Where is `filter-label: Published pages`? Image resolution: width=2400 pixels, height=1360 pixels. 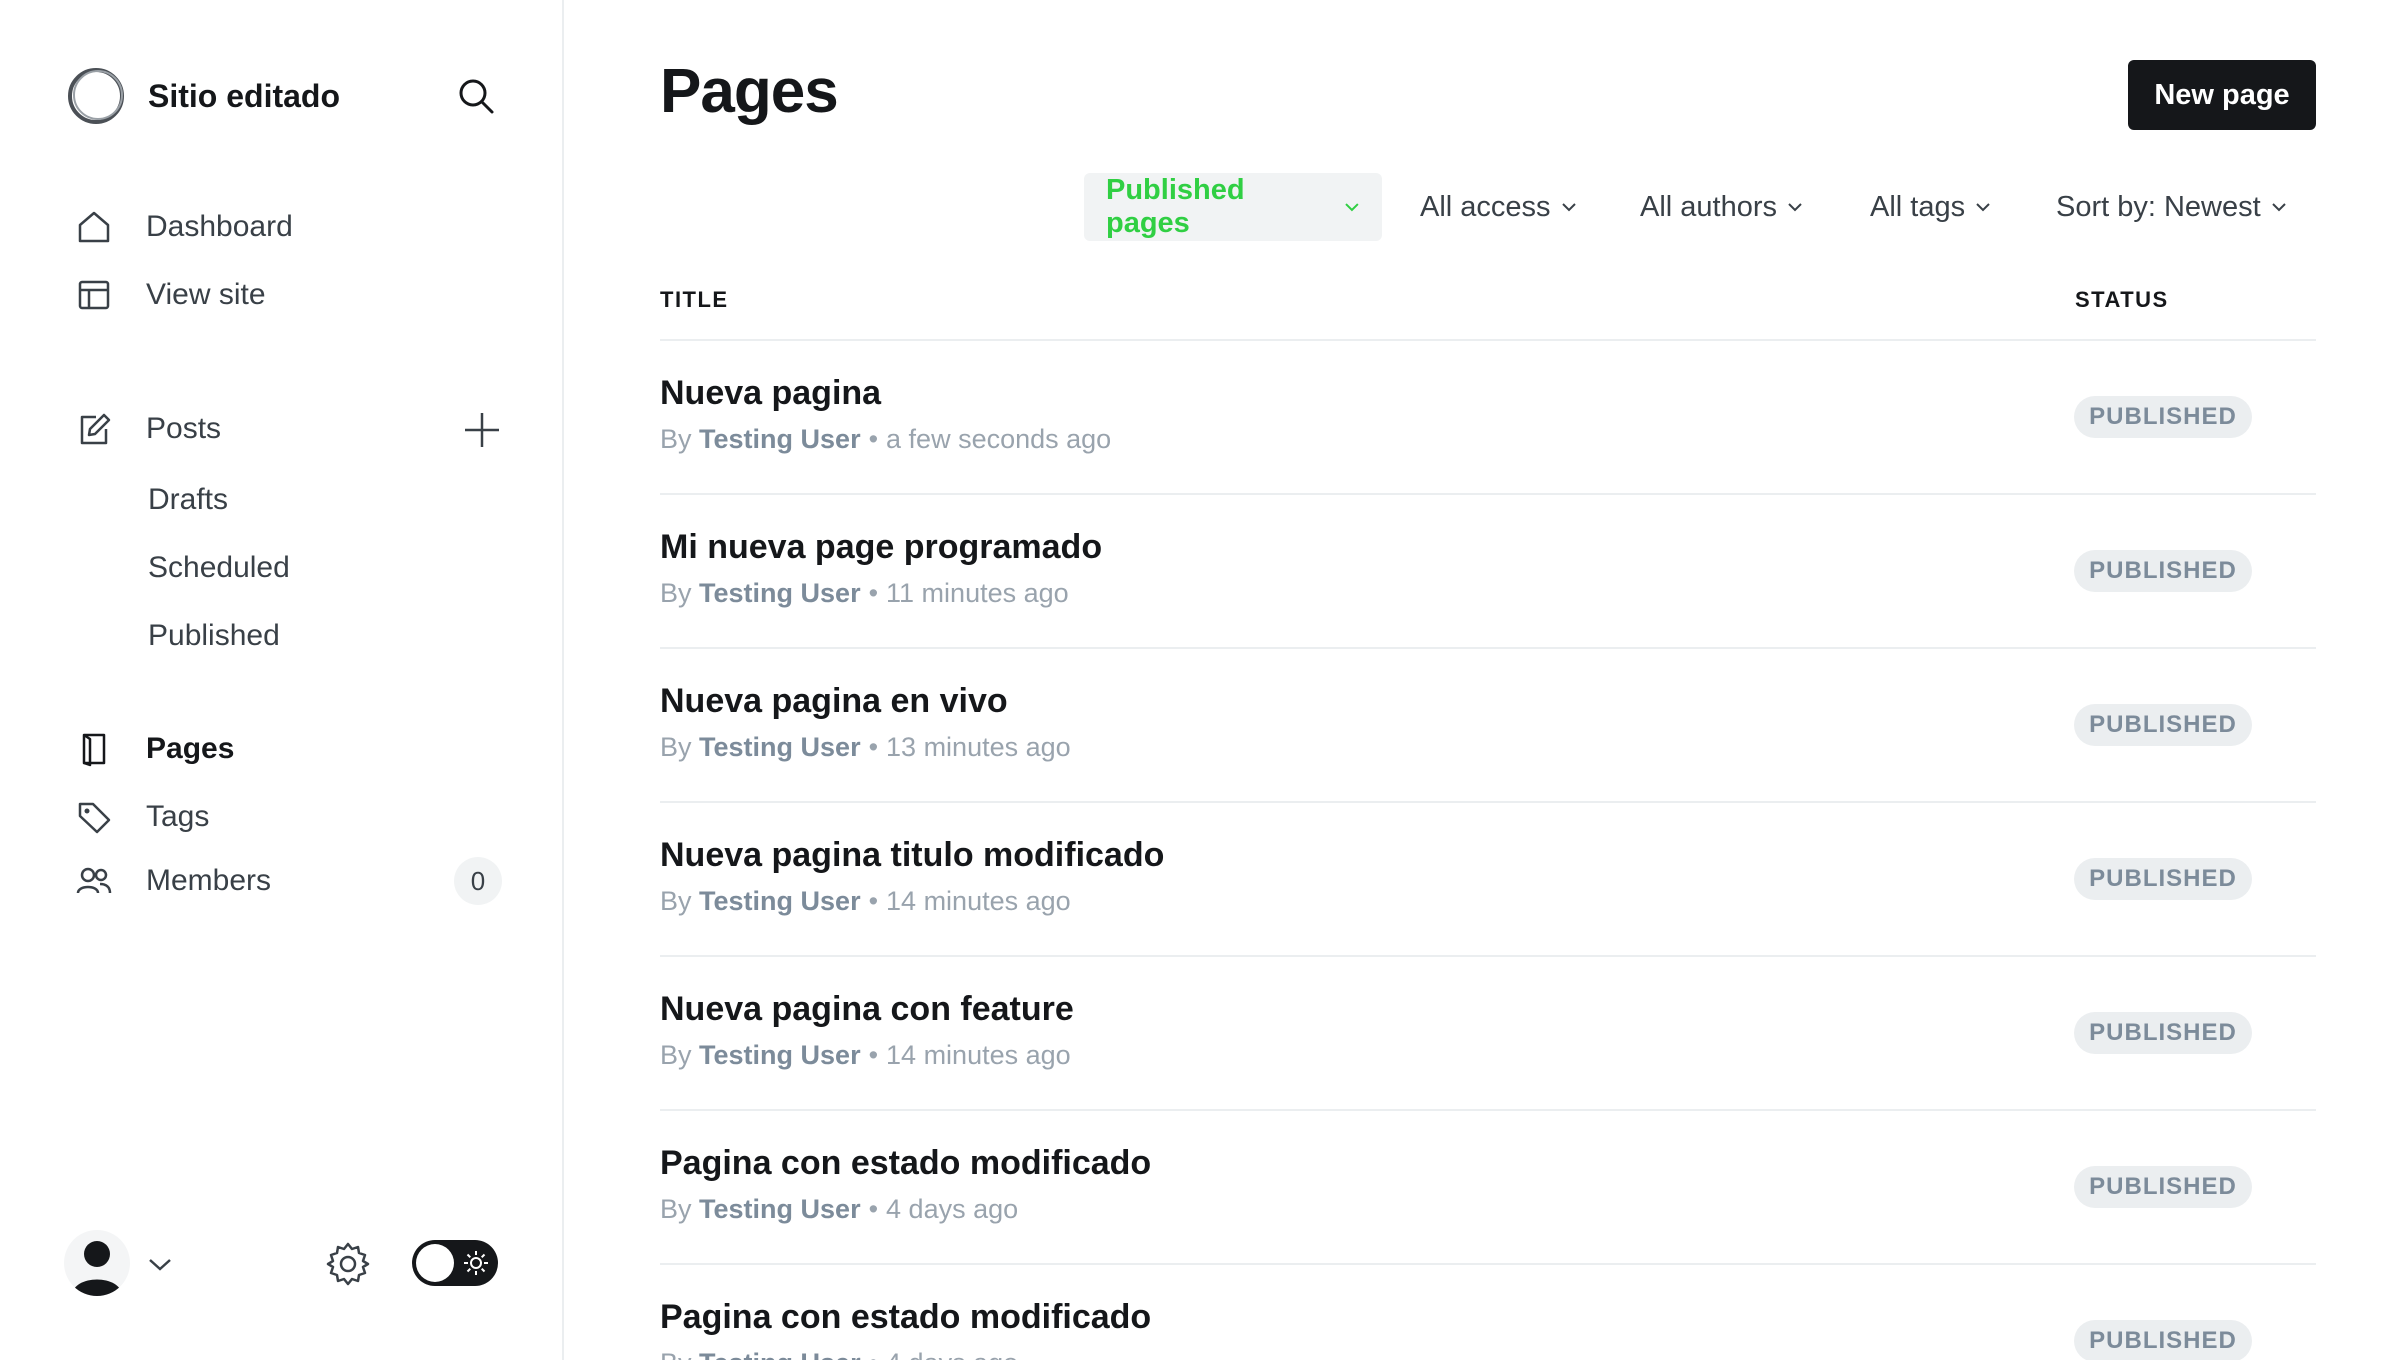
filter-label: Published pages is located at coordinates (1175, 206).